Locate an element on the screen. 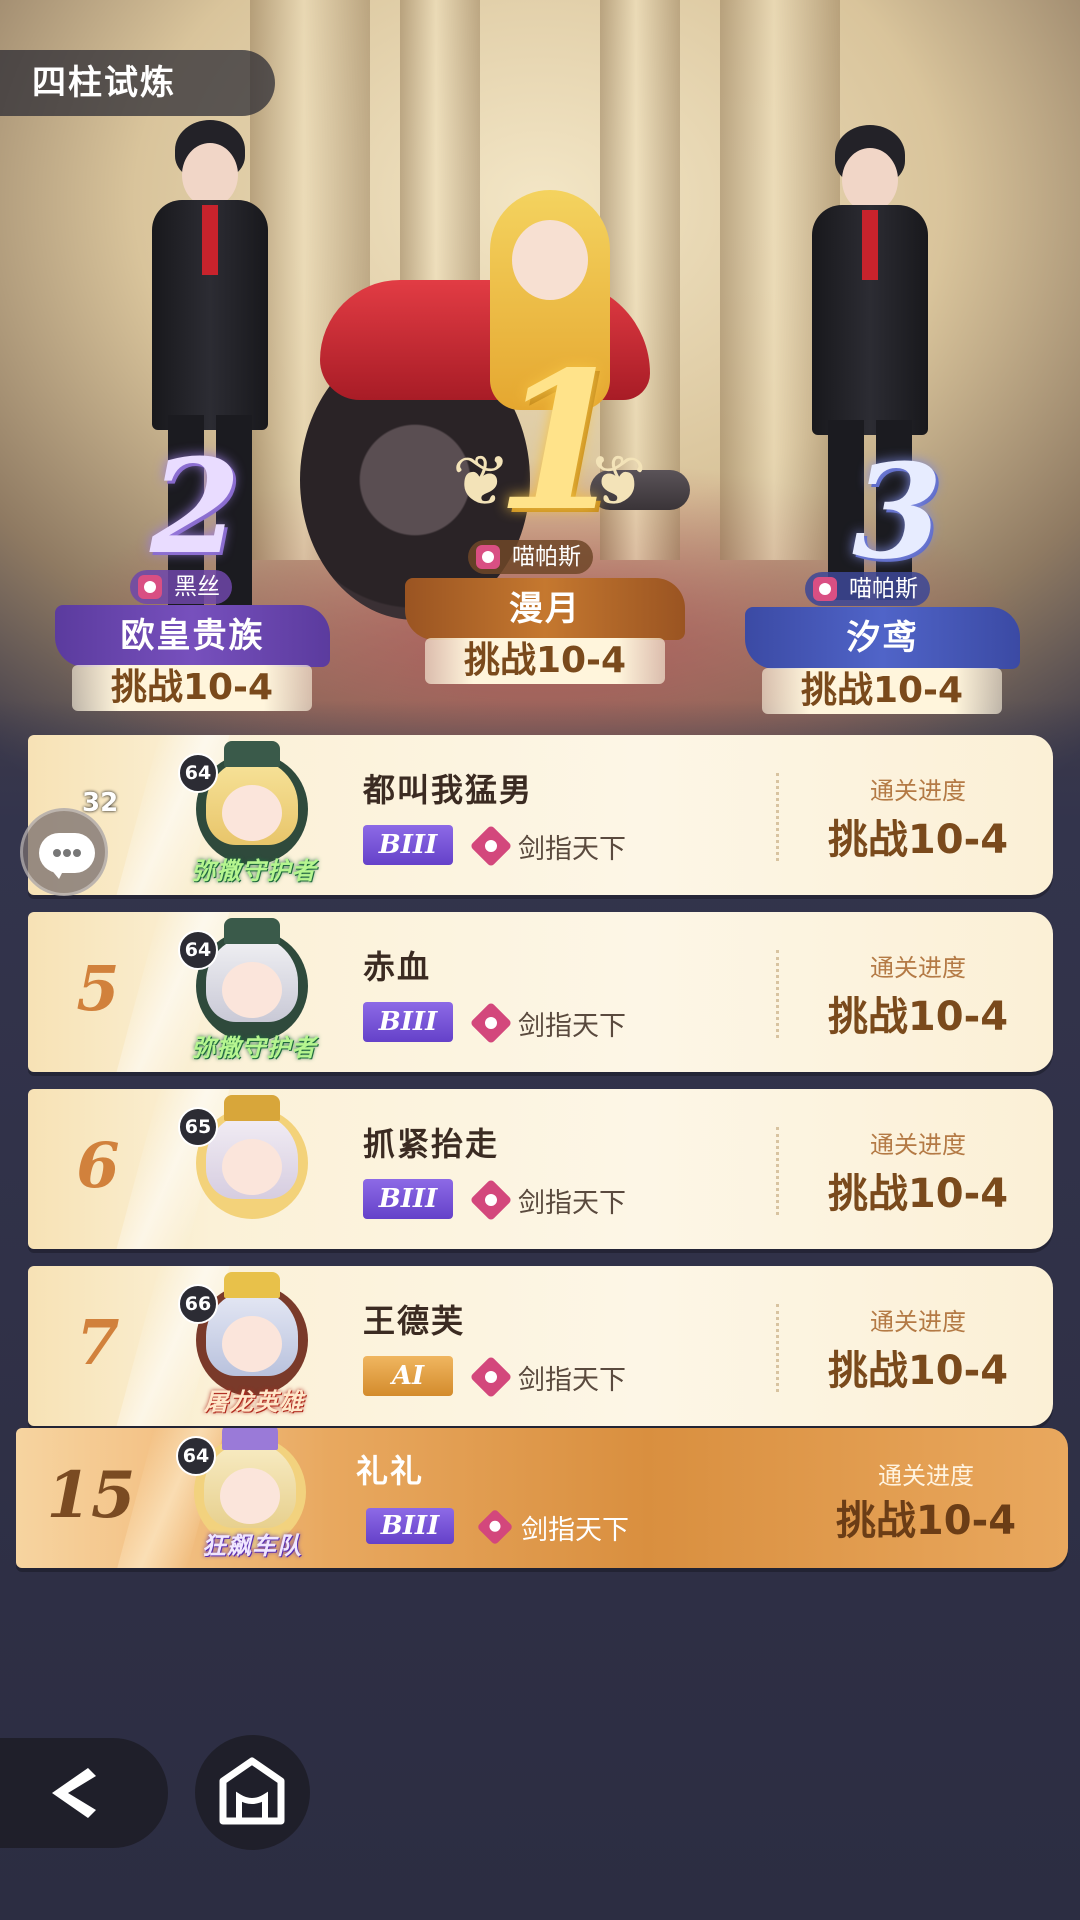 The width and height of the screenshot is (1080, 1920). back-arrow-icon is located at coordinates (74, 1793).